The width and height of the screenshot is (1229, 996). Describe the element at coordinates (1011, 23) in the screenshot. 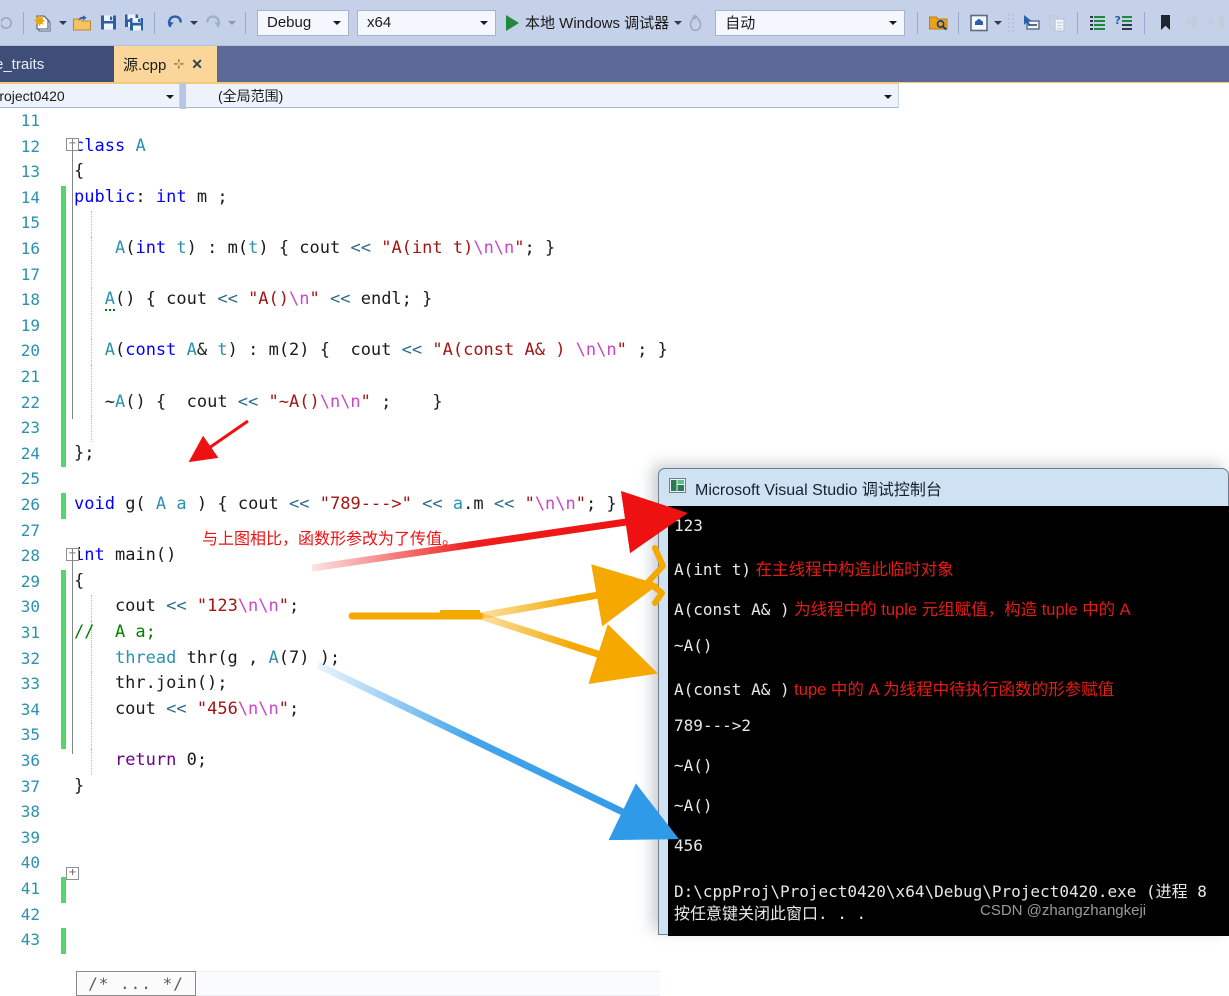

I see `dotted-splitter-icon` at that location.